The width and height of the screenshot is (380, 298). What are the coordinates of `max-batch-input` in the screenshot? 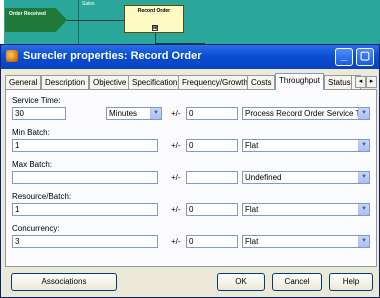 It's located at (85, 177).